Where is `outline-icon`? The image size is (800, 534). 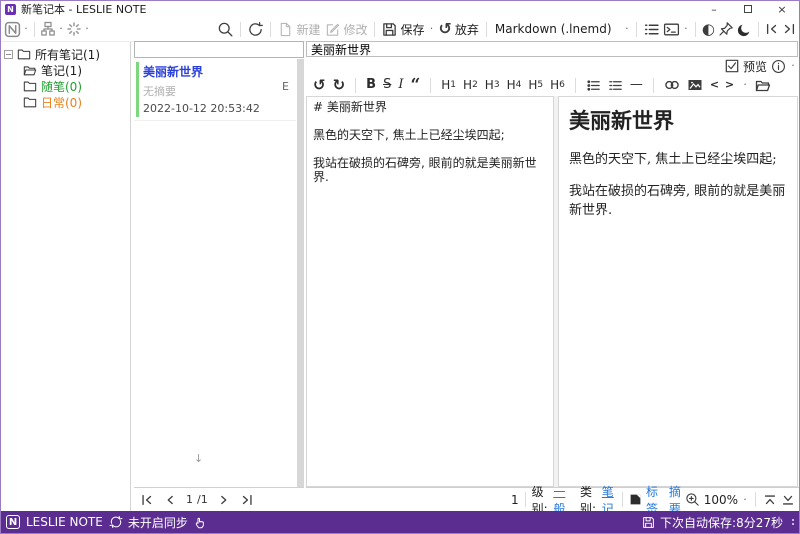 outline-icon is located at coordinates (651, 29).